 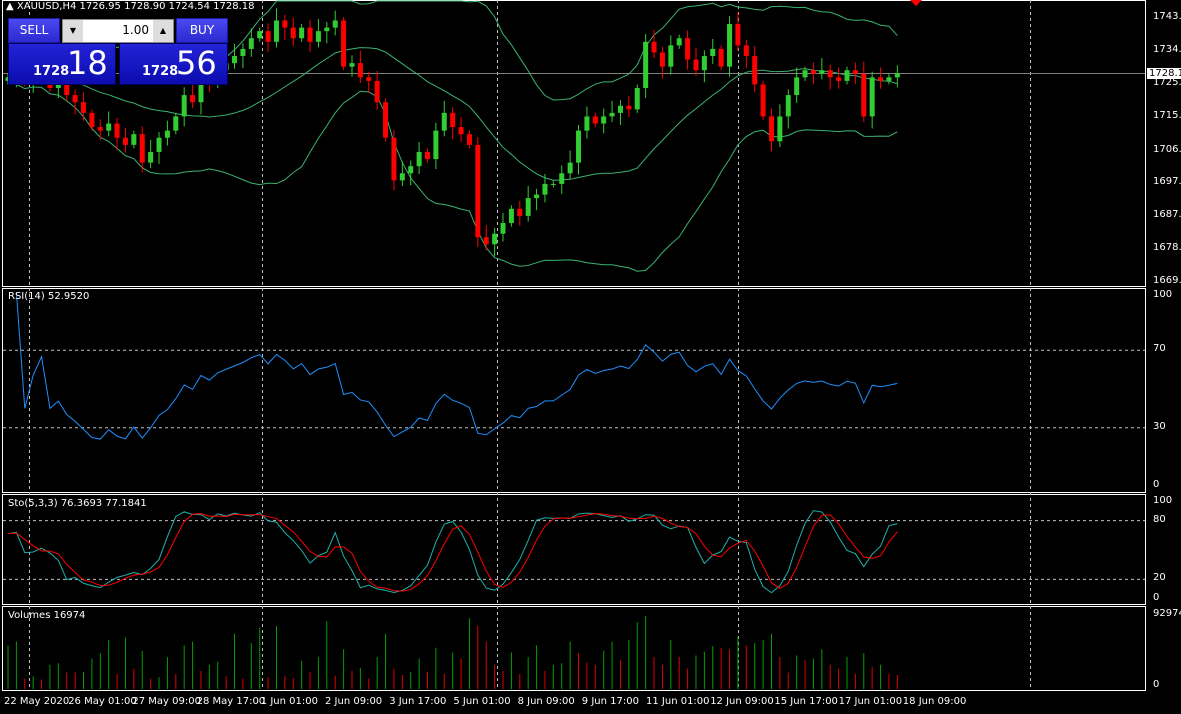 I want to click on lot-increase-icon: ▲, so click(x=163, y=31).